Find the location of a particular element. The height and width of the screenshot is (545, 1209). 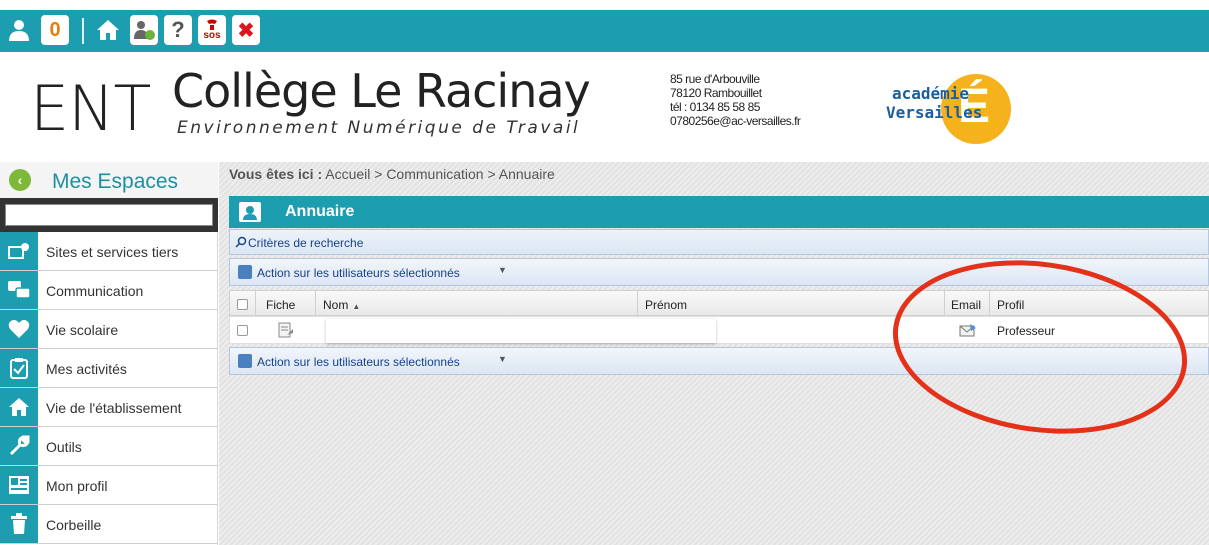

ent-logo-text: ENT is located at coordinates (90, 108).